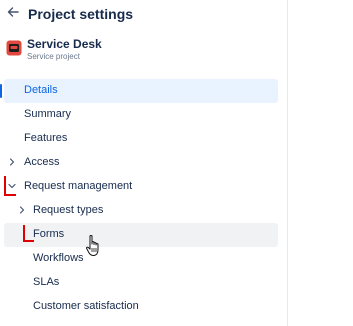 The height and width of the screenshot is (326, 353). Describe the element at coordinates (141, 259) in the screenshot. I see `nav-item-workflows: Workflows` at that location.